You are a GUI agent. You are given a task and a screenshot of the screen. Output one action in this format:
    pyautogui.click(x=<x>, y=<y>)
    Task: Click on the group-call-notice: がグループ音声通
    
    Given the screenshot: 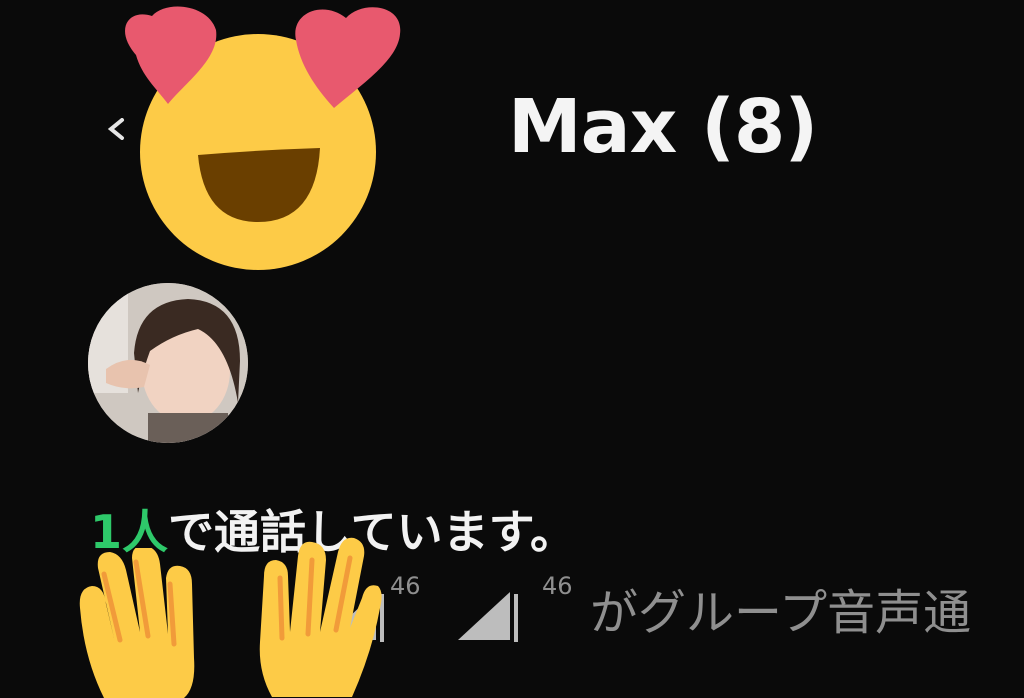 What is the action you would take?
    pyautogui.click(x=781, y=613)
    